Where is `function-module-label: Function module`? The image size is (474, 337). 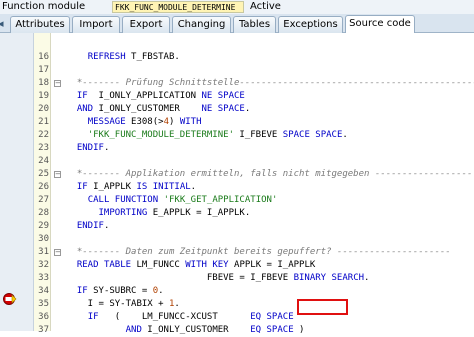 function-module-label: Function module is located at coordinates (44, 6).